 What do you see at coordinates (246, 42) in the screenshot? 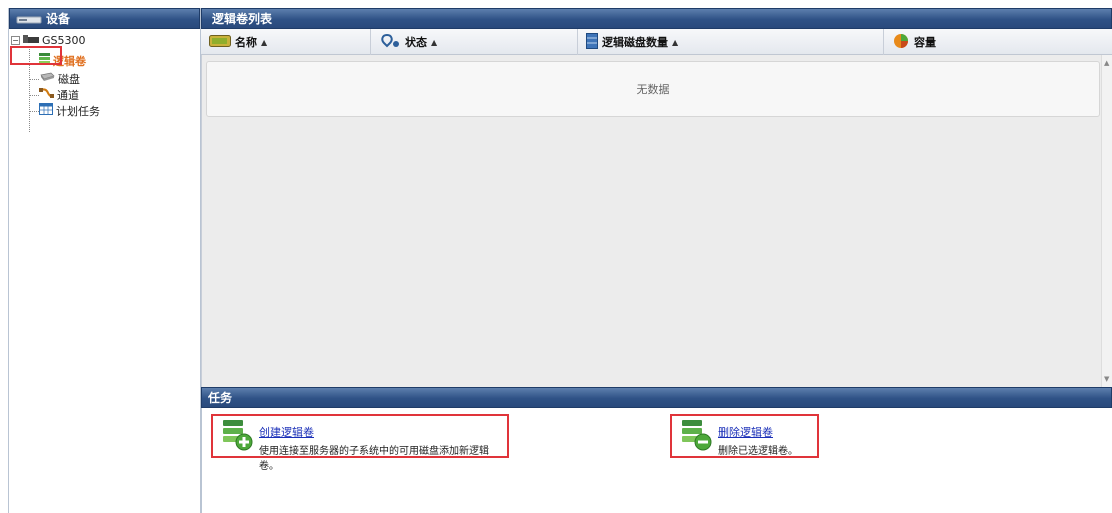
I see `column-label: 名称` at bounding box center [246, 42].